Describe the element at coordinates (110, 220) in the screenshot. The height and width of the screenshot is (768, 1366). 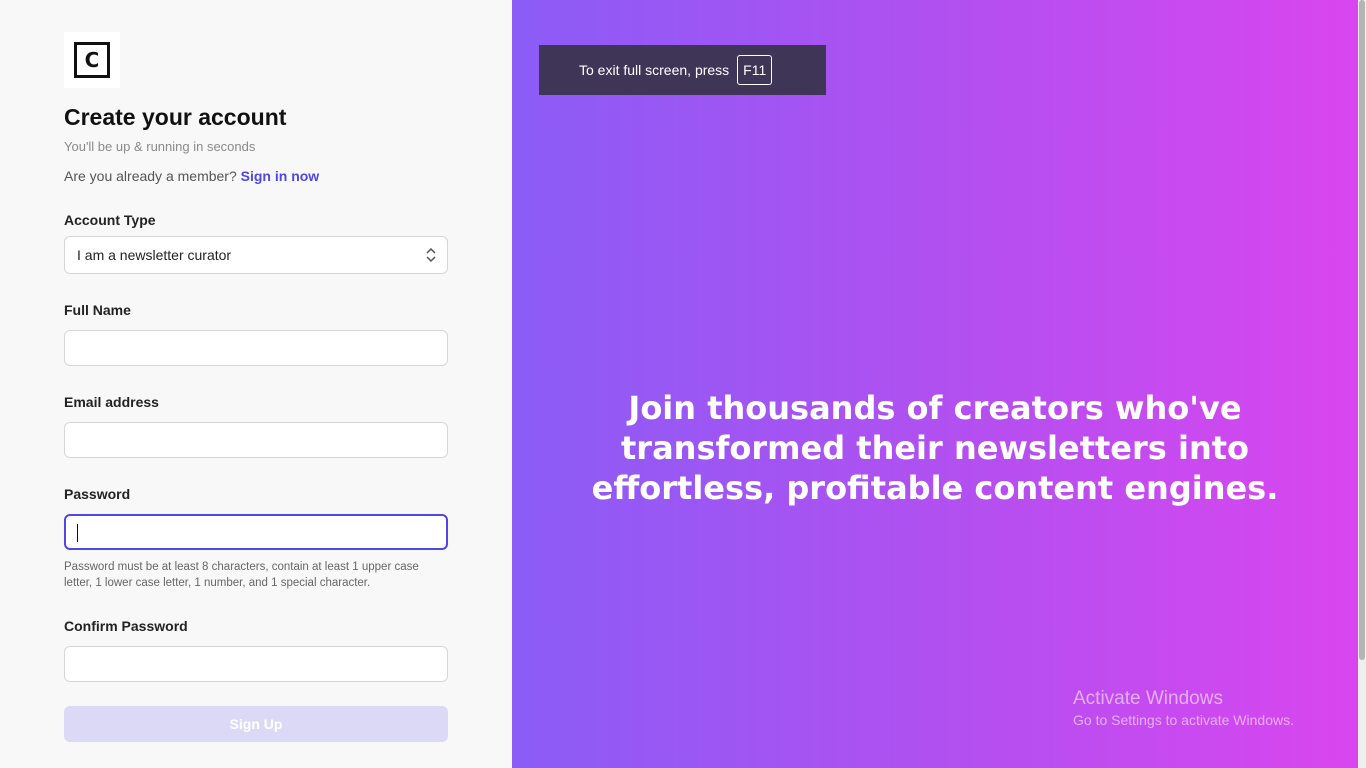
I see `account-type-label: Account Type` at that location.